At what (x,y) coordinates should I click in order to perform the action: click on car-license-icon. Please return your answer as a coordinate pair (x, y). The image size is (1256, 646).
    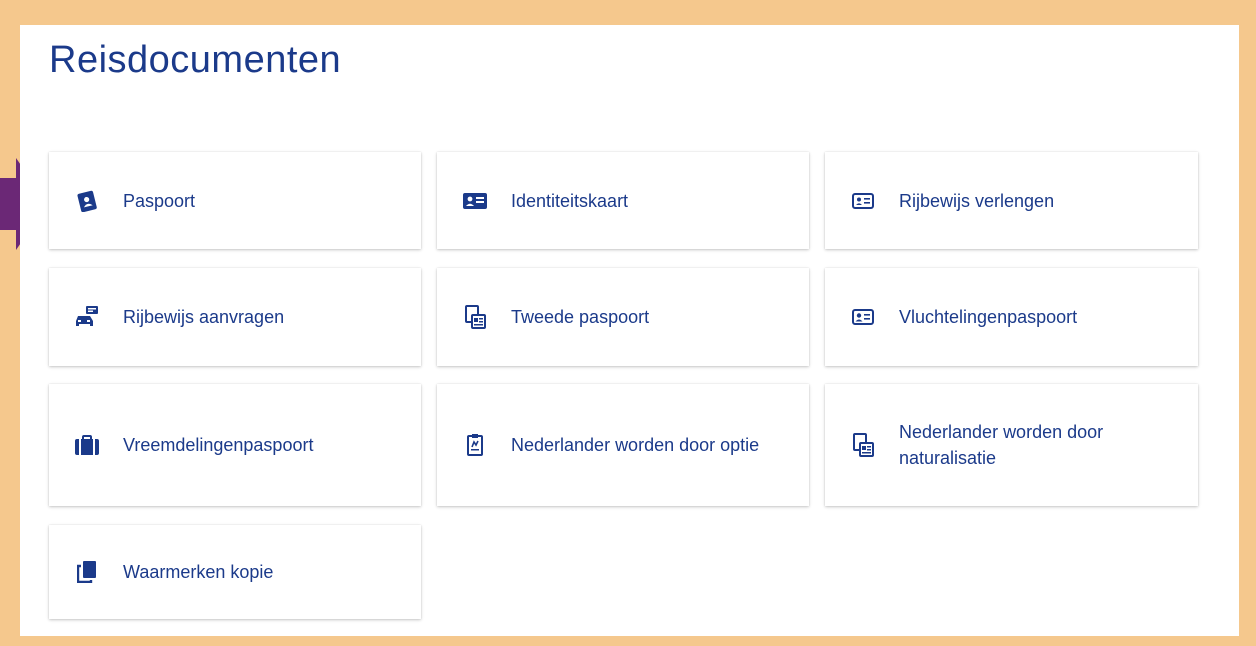
    Looking at the image, I should click on (87, 317).